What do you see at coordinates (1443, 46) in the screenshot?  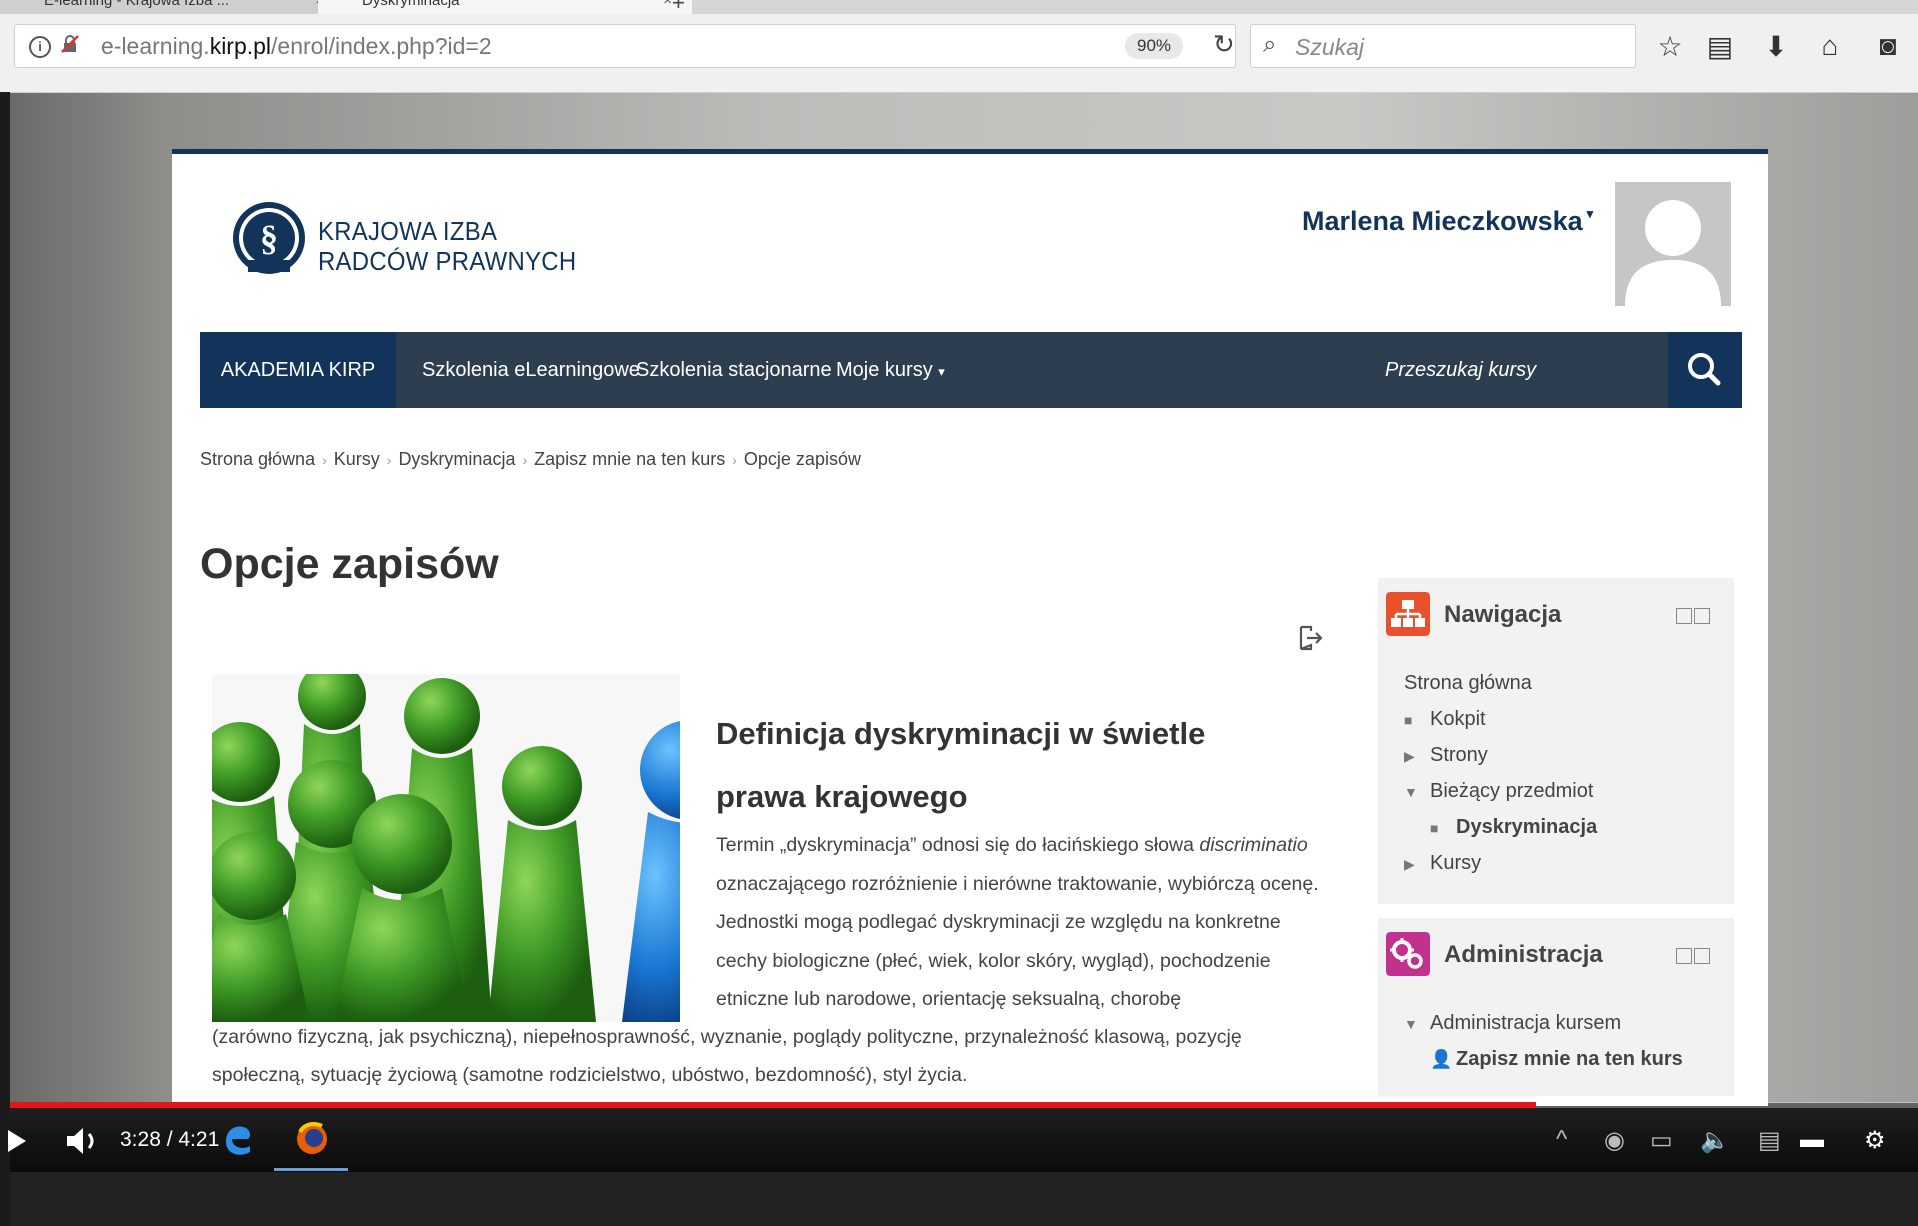 I see `browser-search-input: ⌕ Szukaj` at bounding box center [1443, 46].